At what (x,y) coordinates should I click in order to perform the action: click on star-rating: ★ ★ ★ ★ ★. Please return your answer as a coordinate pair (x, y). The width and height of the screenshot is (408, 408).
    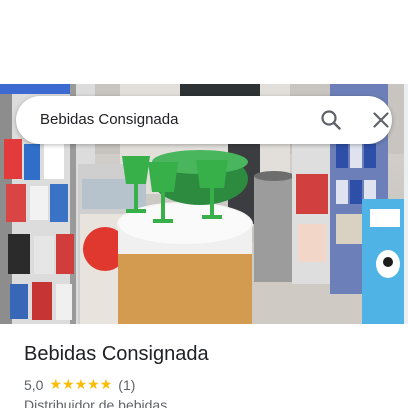
    Looking at the image, I should click on (80, 385).